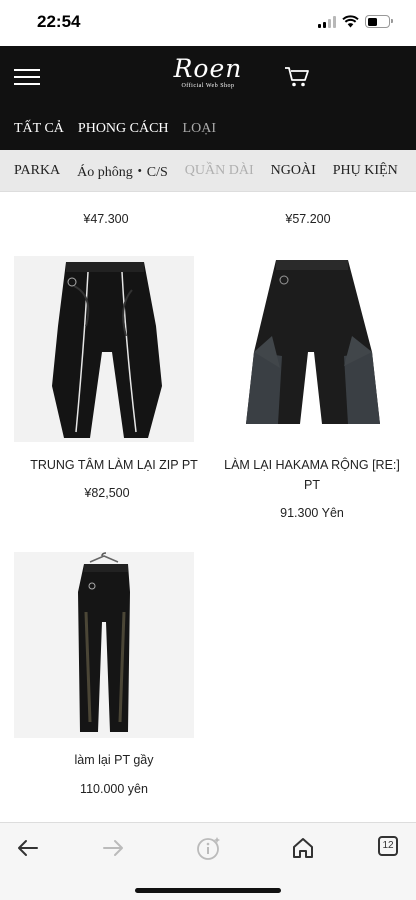 This screenshot has width=416, height=900. Describe the element at coordinates (107, 493) in the screenshot. I see `product-price: ¥82,500` at that location.